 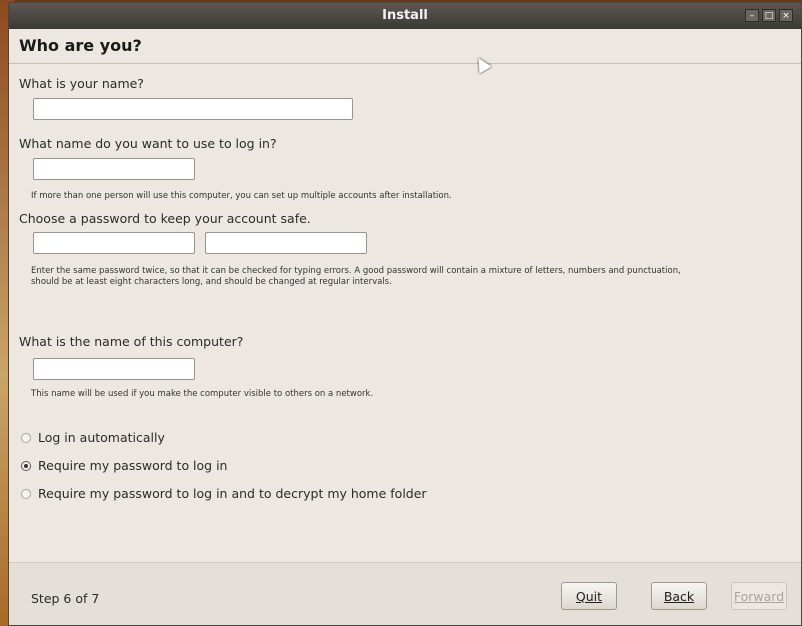 I want to click on name-field, so click(x=193, y=109).